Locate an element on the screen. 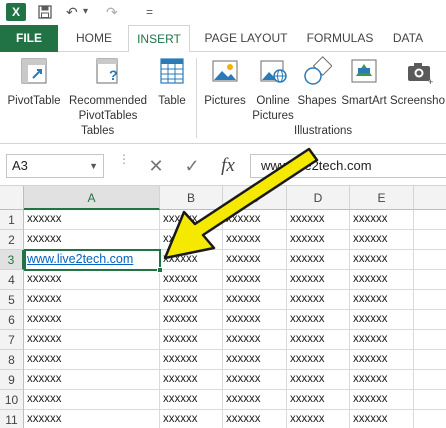  cell-e3: xxxxxx is located at coordinates (382, 260).